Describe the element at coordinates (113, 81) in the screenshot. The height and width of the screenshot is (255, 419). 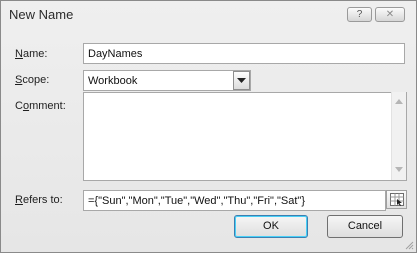
I see `scope-value: Workbook` at that location.